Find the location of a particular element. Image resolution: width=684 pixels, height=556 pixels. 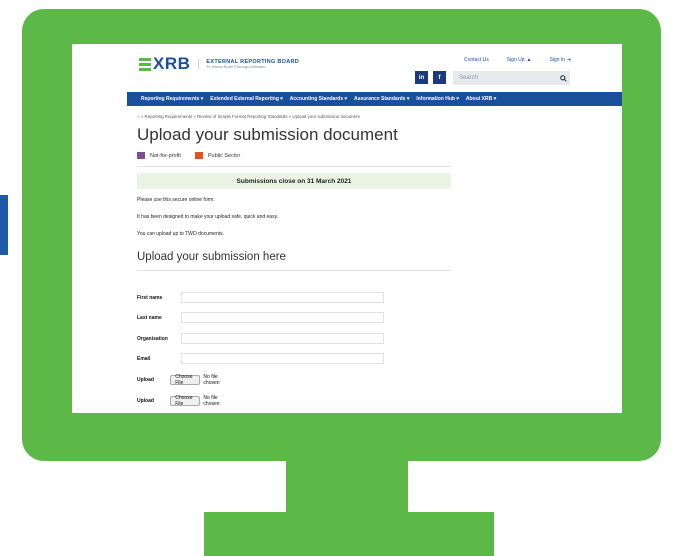

not-for-profit-label: Not-for-profit is located at coordinates (165, 155).